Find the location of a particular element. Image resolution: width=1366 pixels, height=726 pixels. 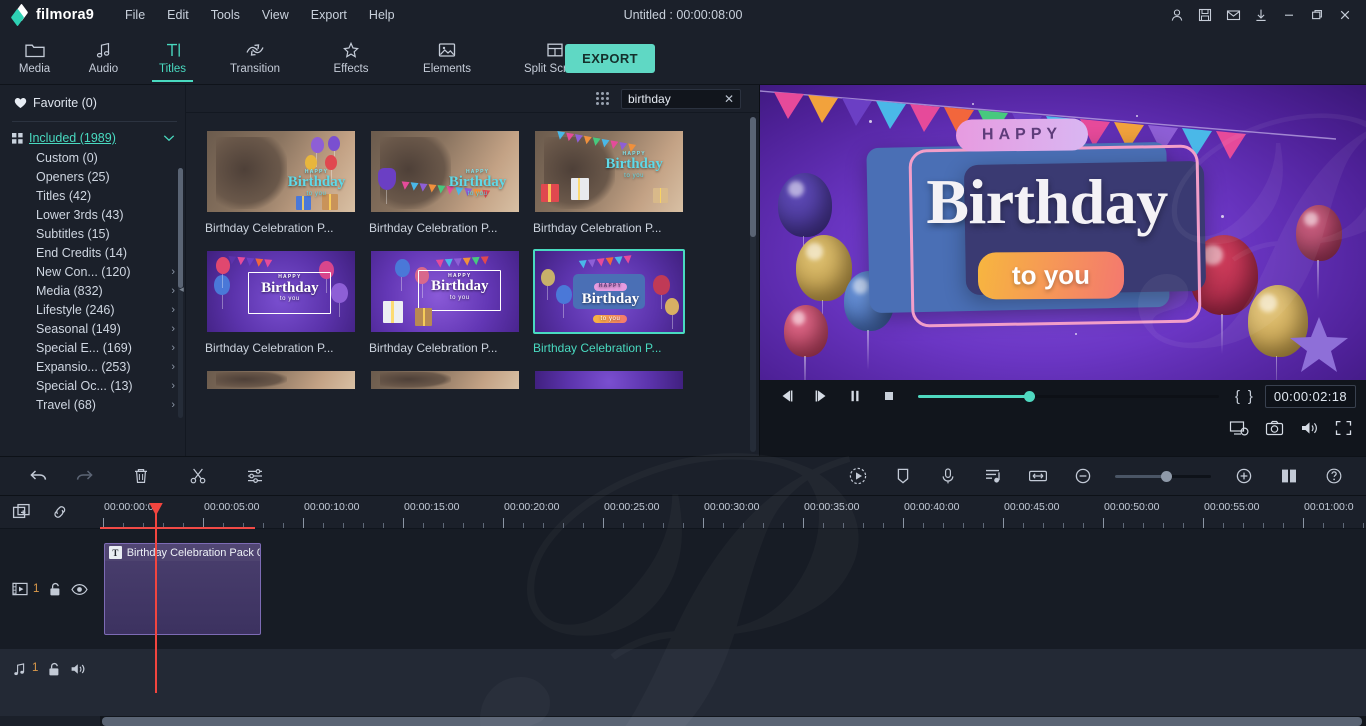

stop-button is located at coordinates (889, 396).